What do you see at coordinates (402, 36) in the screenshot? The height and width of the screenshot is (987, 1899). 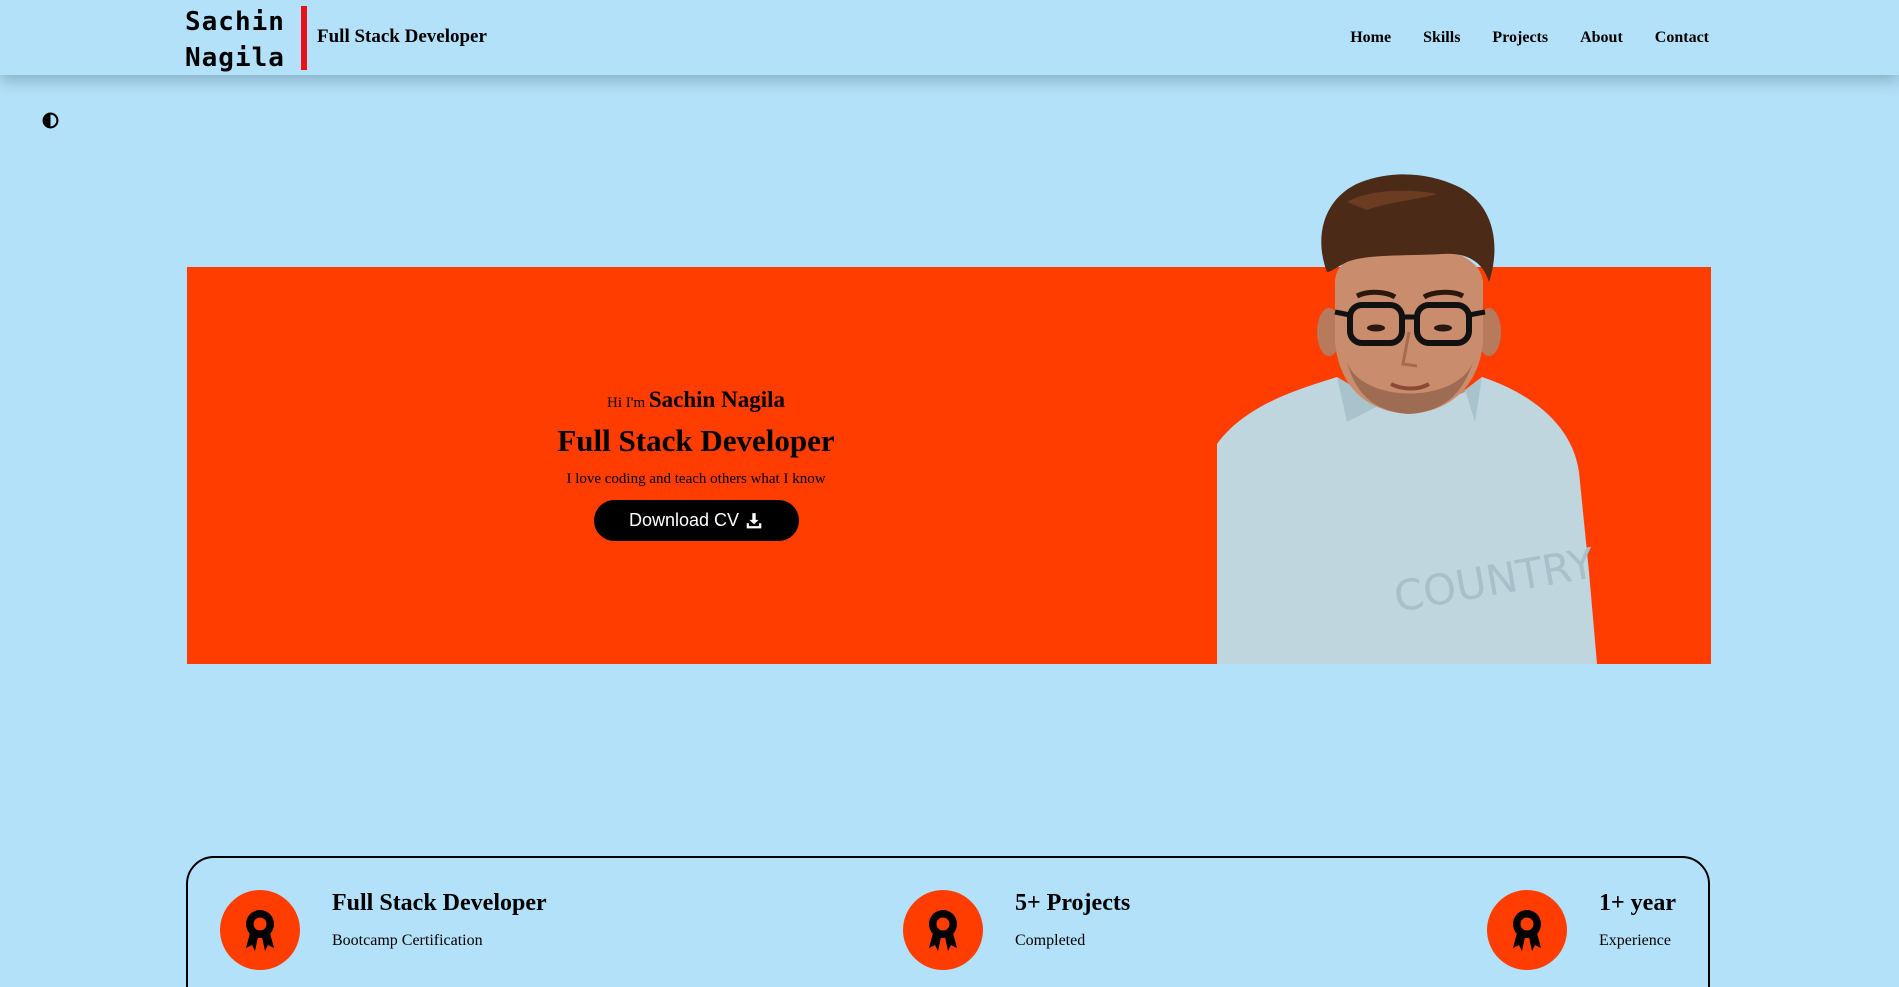 I see `brand-role: Full Stack Developer` at bounding box center [402, 36].